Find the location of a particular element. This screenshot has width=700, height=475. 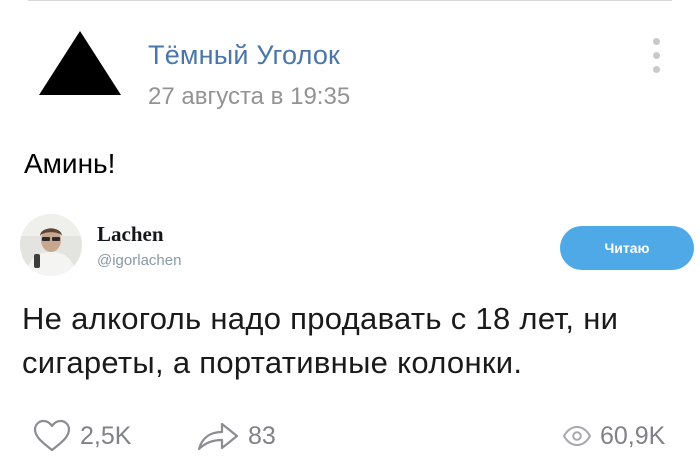

tweet-author-avatar is located at coordinates (51, 245).